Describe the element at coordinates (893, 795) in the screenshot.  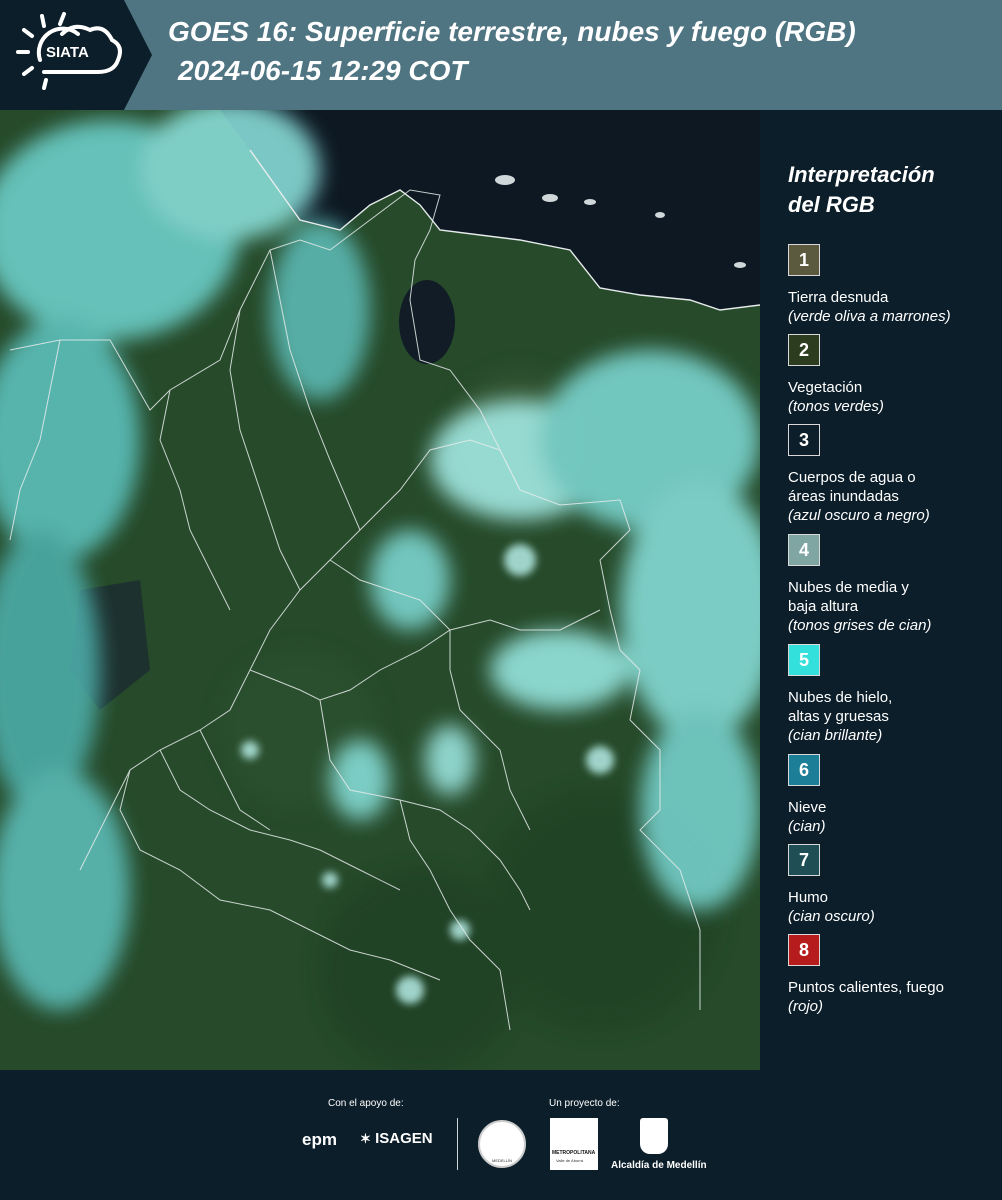
I see `legend-item-snow: 6 Nieve (cian)` at that location.